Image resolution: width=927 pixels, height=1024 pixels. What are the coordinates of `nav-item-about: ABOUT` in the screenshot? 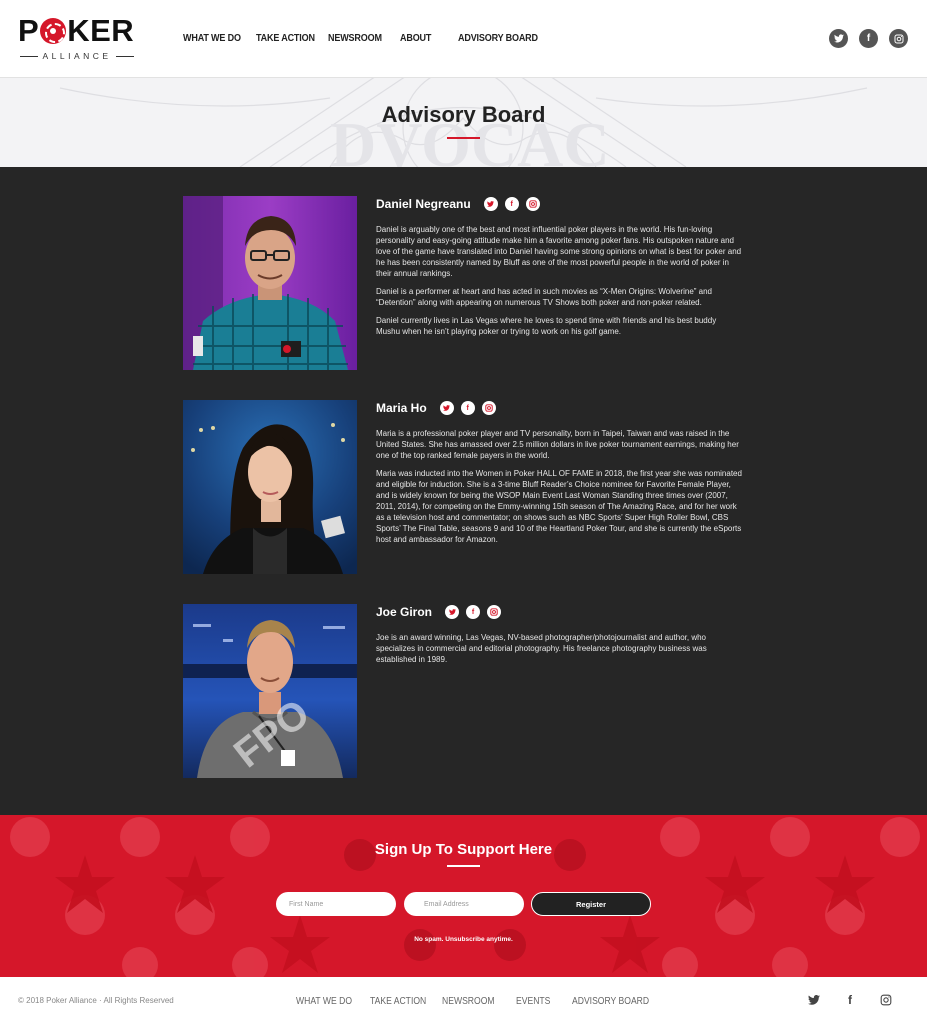 It's located at (415, 38).